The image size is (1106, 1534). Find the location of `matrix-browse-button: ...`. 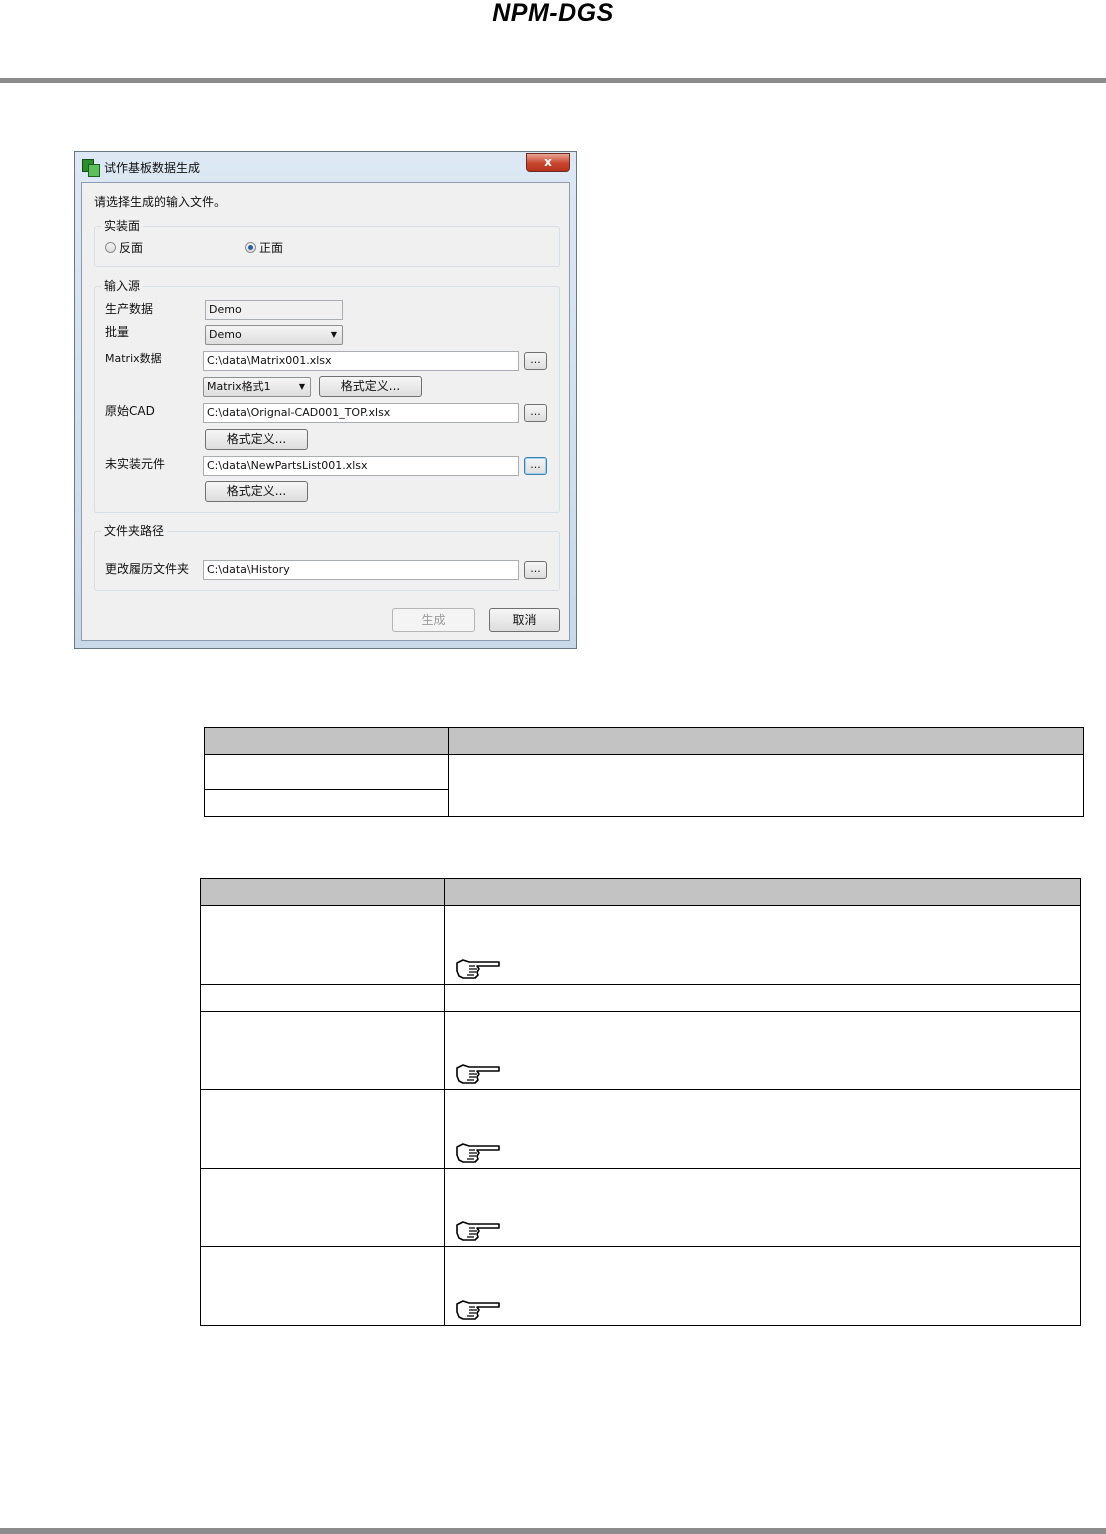

matrix-browse-button: ... is located at coordinates (535, 361).